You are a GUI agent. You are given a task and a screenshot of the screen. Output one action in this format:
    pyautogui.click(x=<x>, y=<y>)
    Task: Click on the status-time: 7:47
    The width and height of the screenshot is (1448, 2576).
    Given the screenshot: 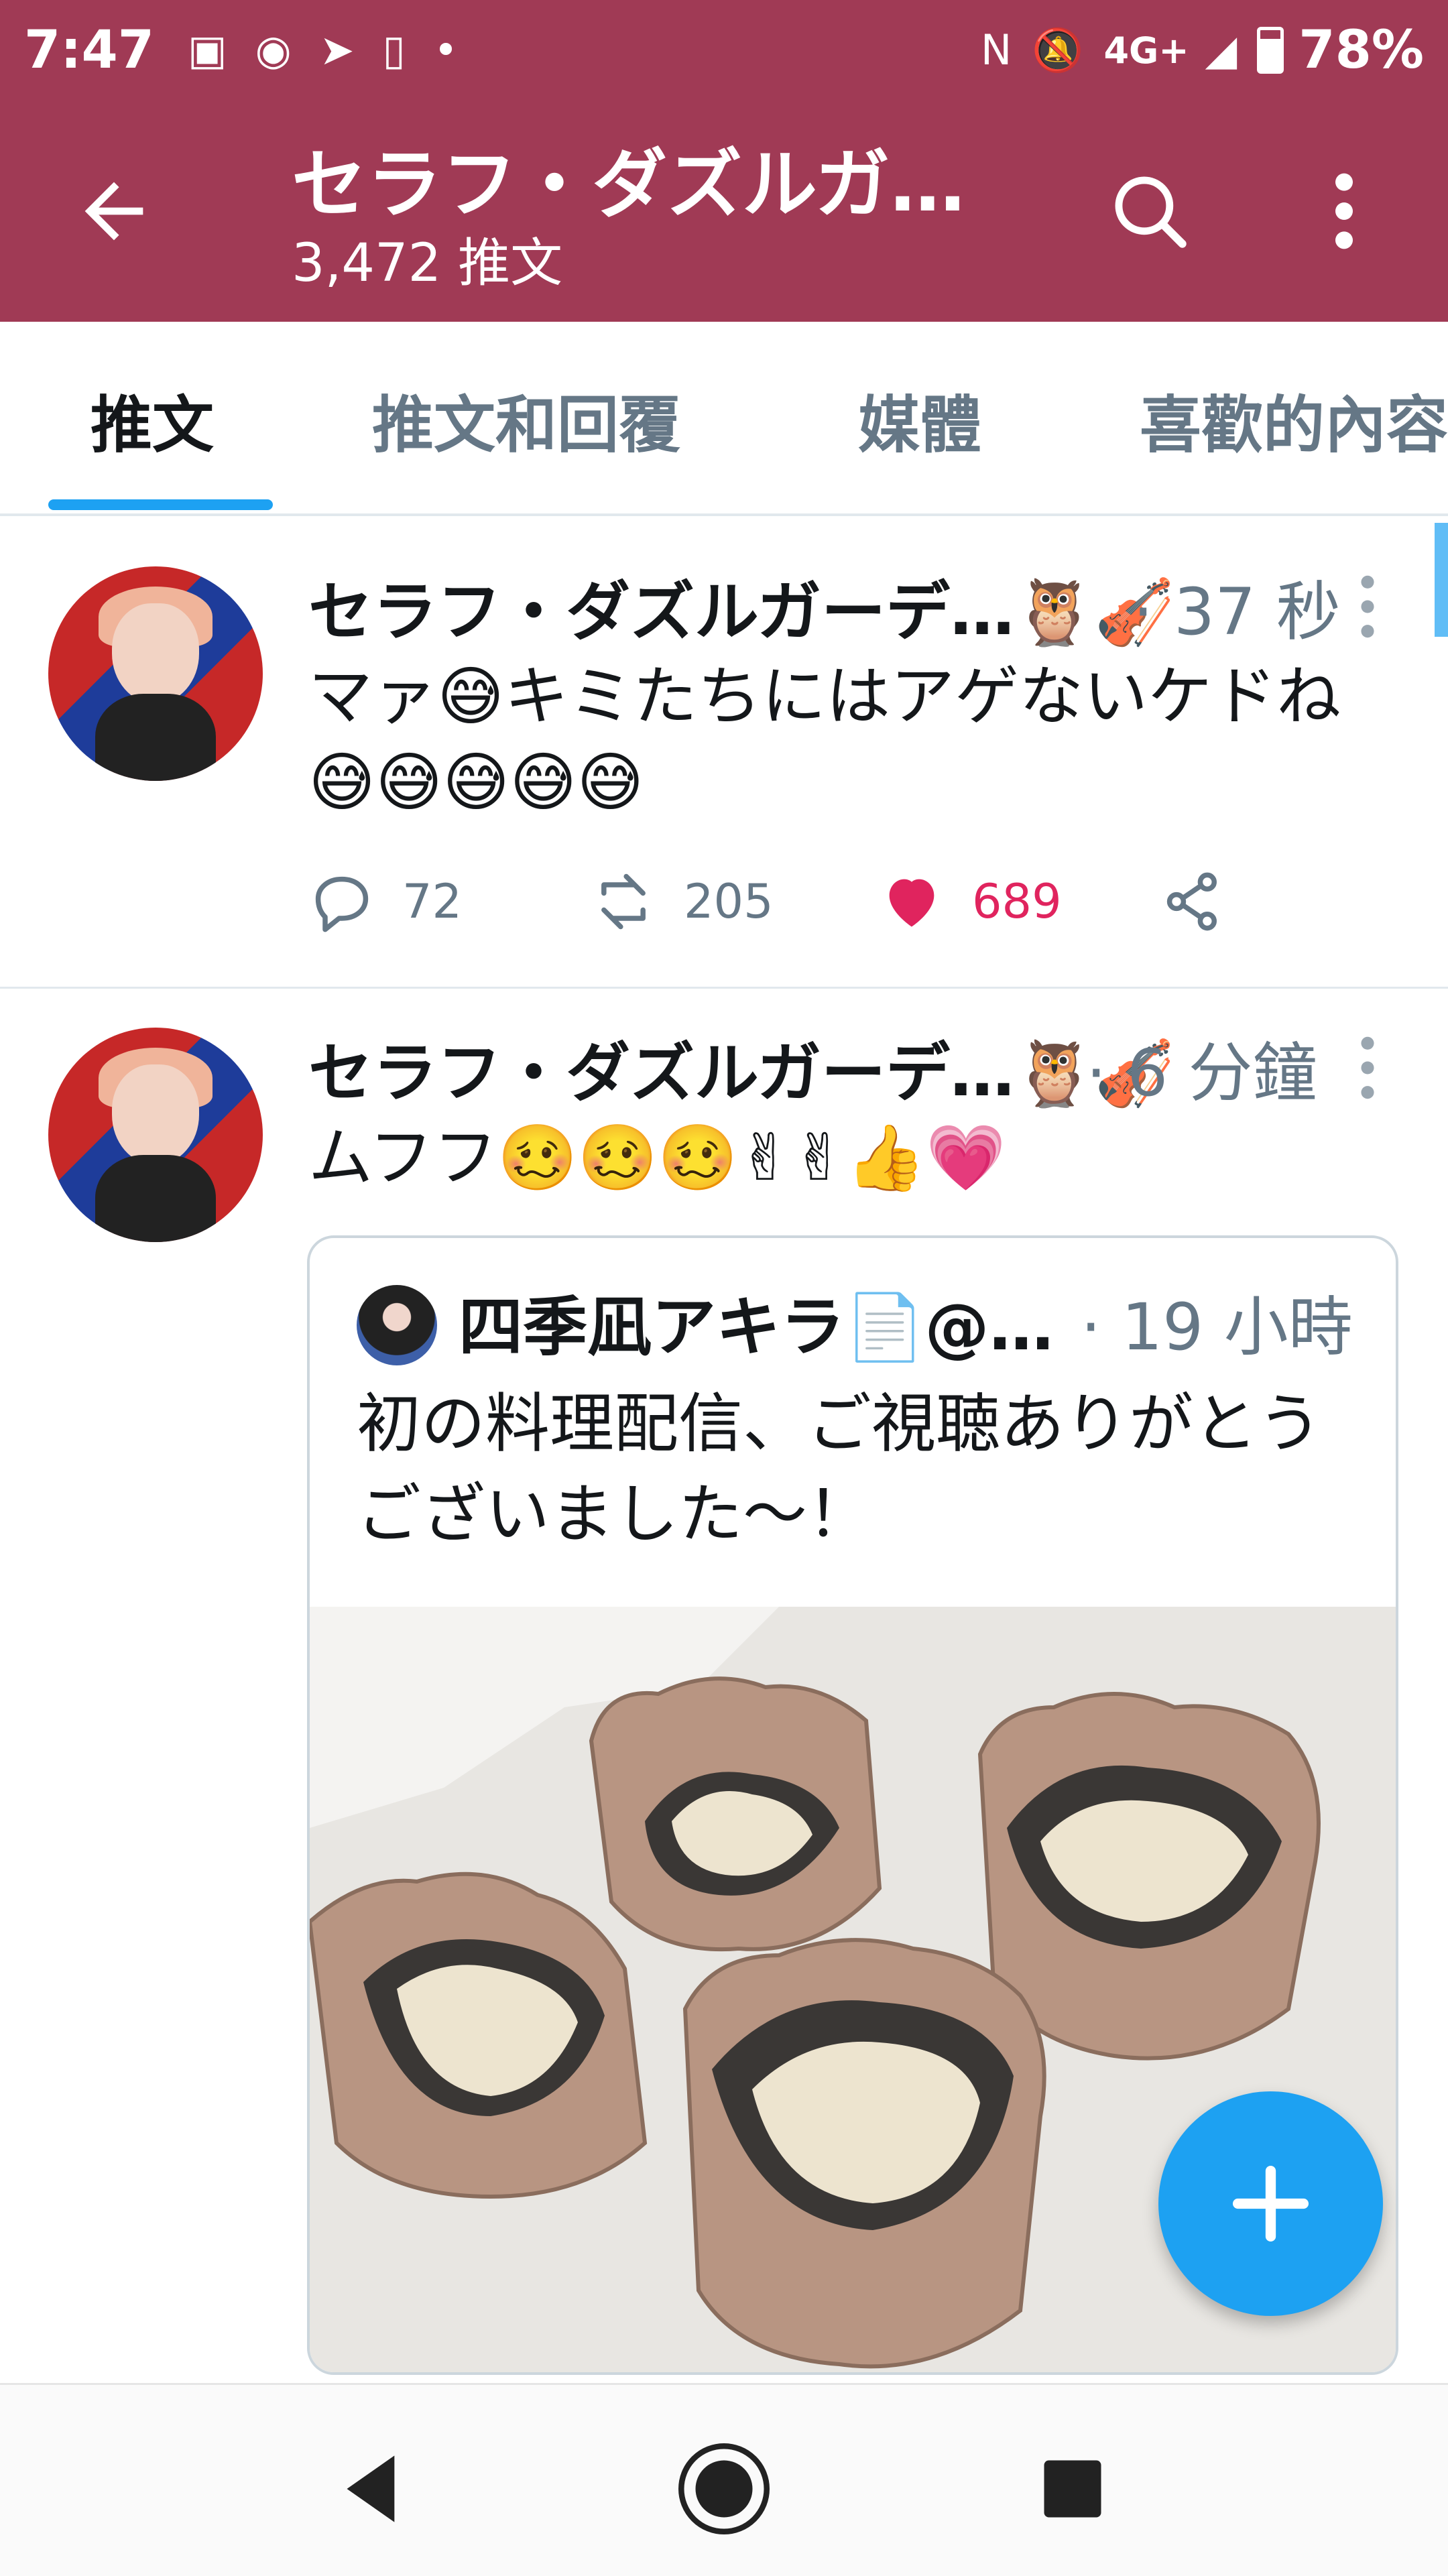 What is the action you would take?
    pyautogui.click(x=89, y=50)
    